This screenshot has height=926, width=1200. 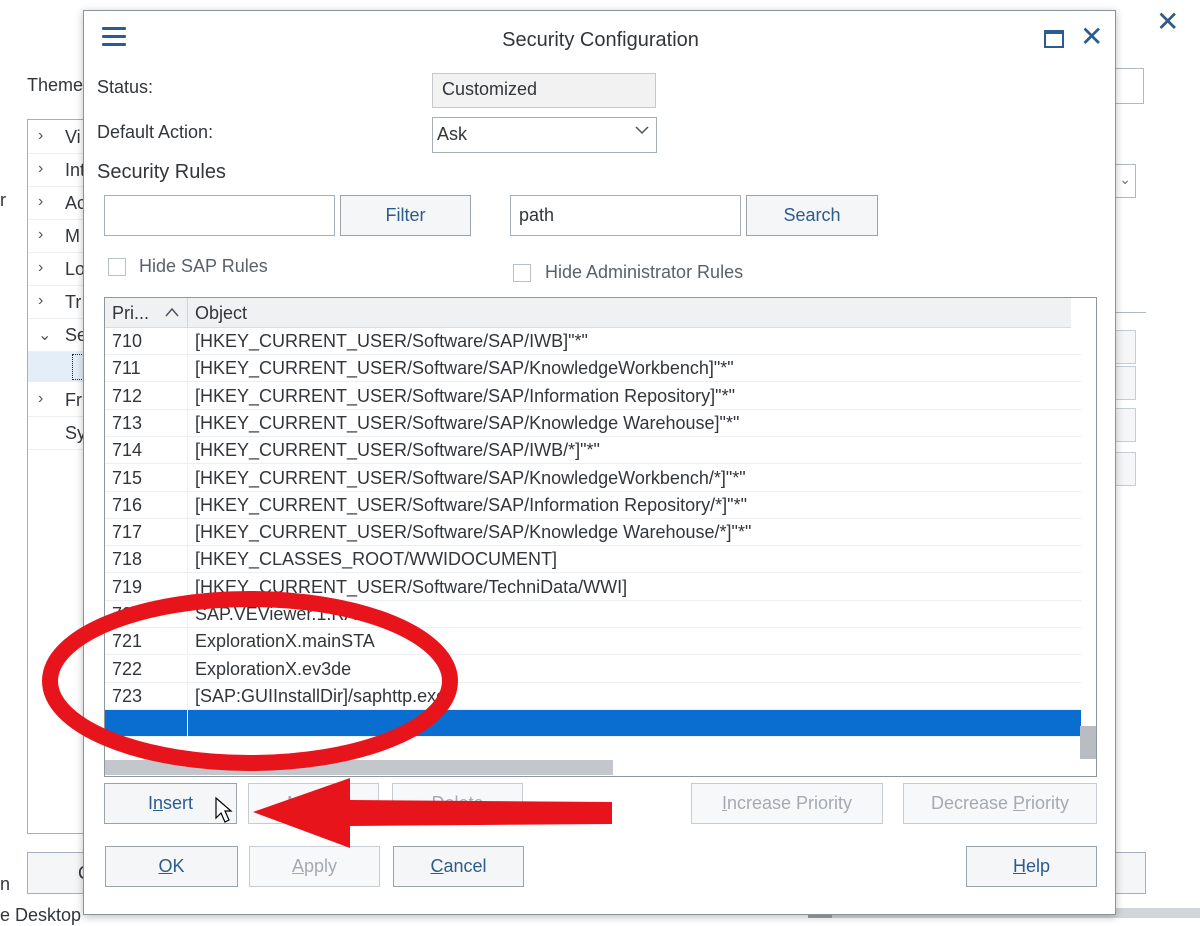 I want to click on object-cell: ExplorationX.ev3de, so click(x=273, y=668).